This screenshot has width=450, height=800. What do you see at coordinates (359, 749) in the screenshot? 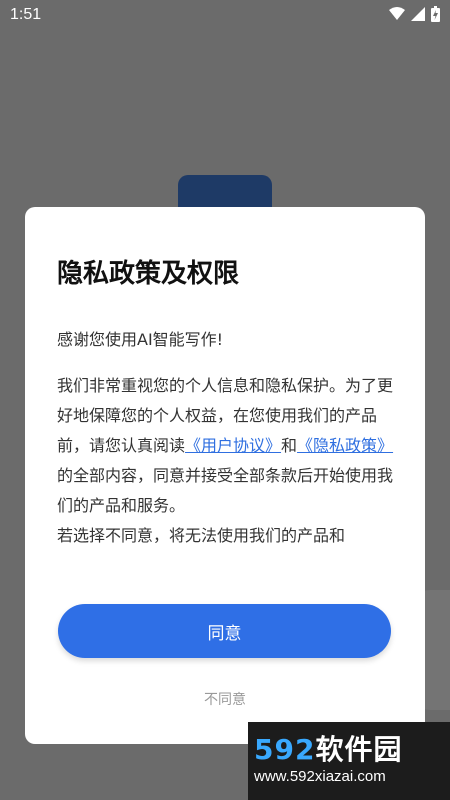
I see `watermark-text: 软件园` at bounding box center [359, 749].